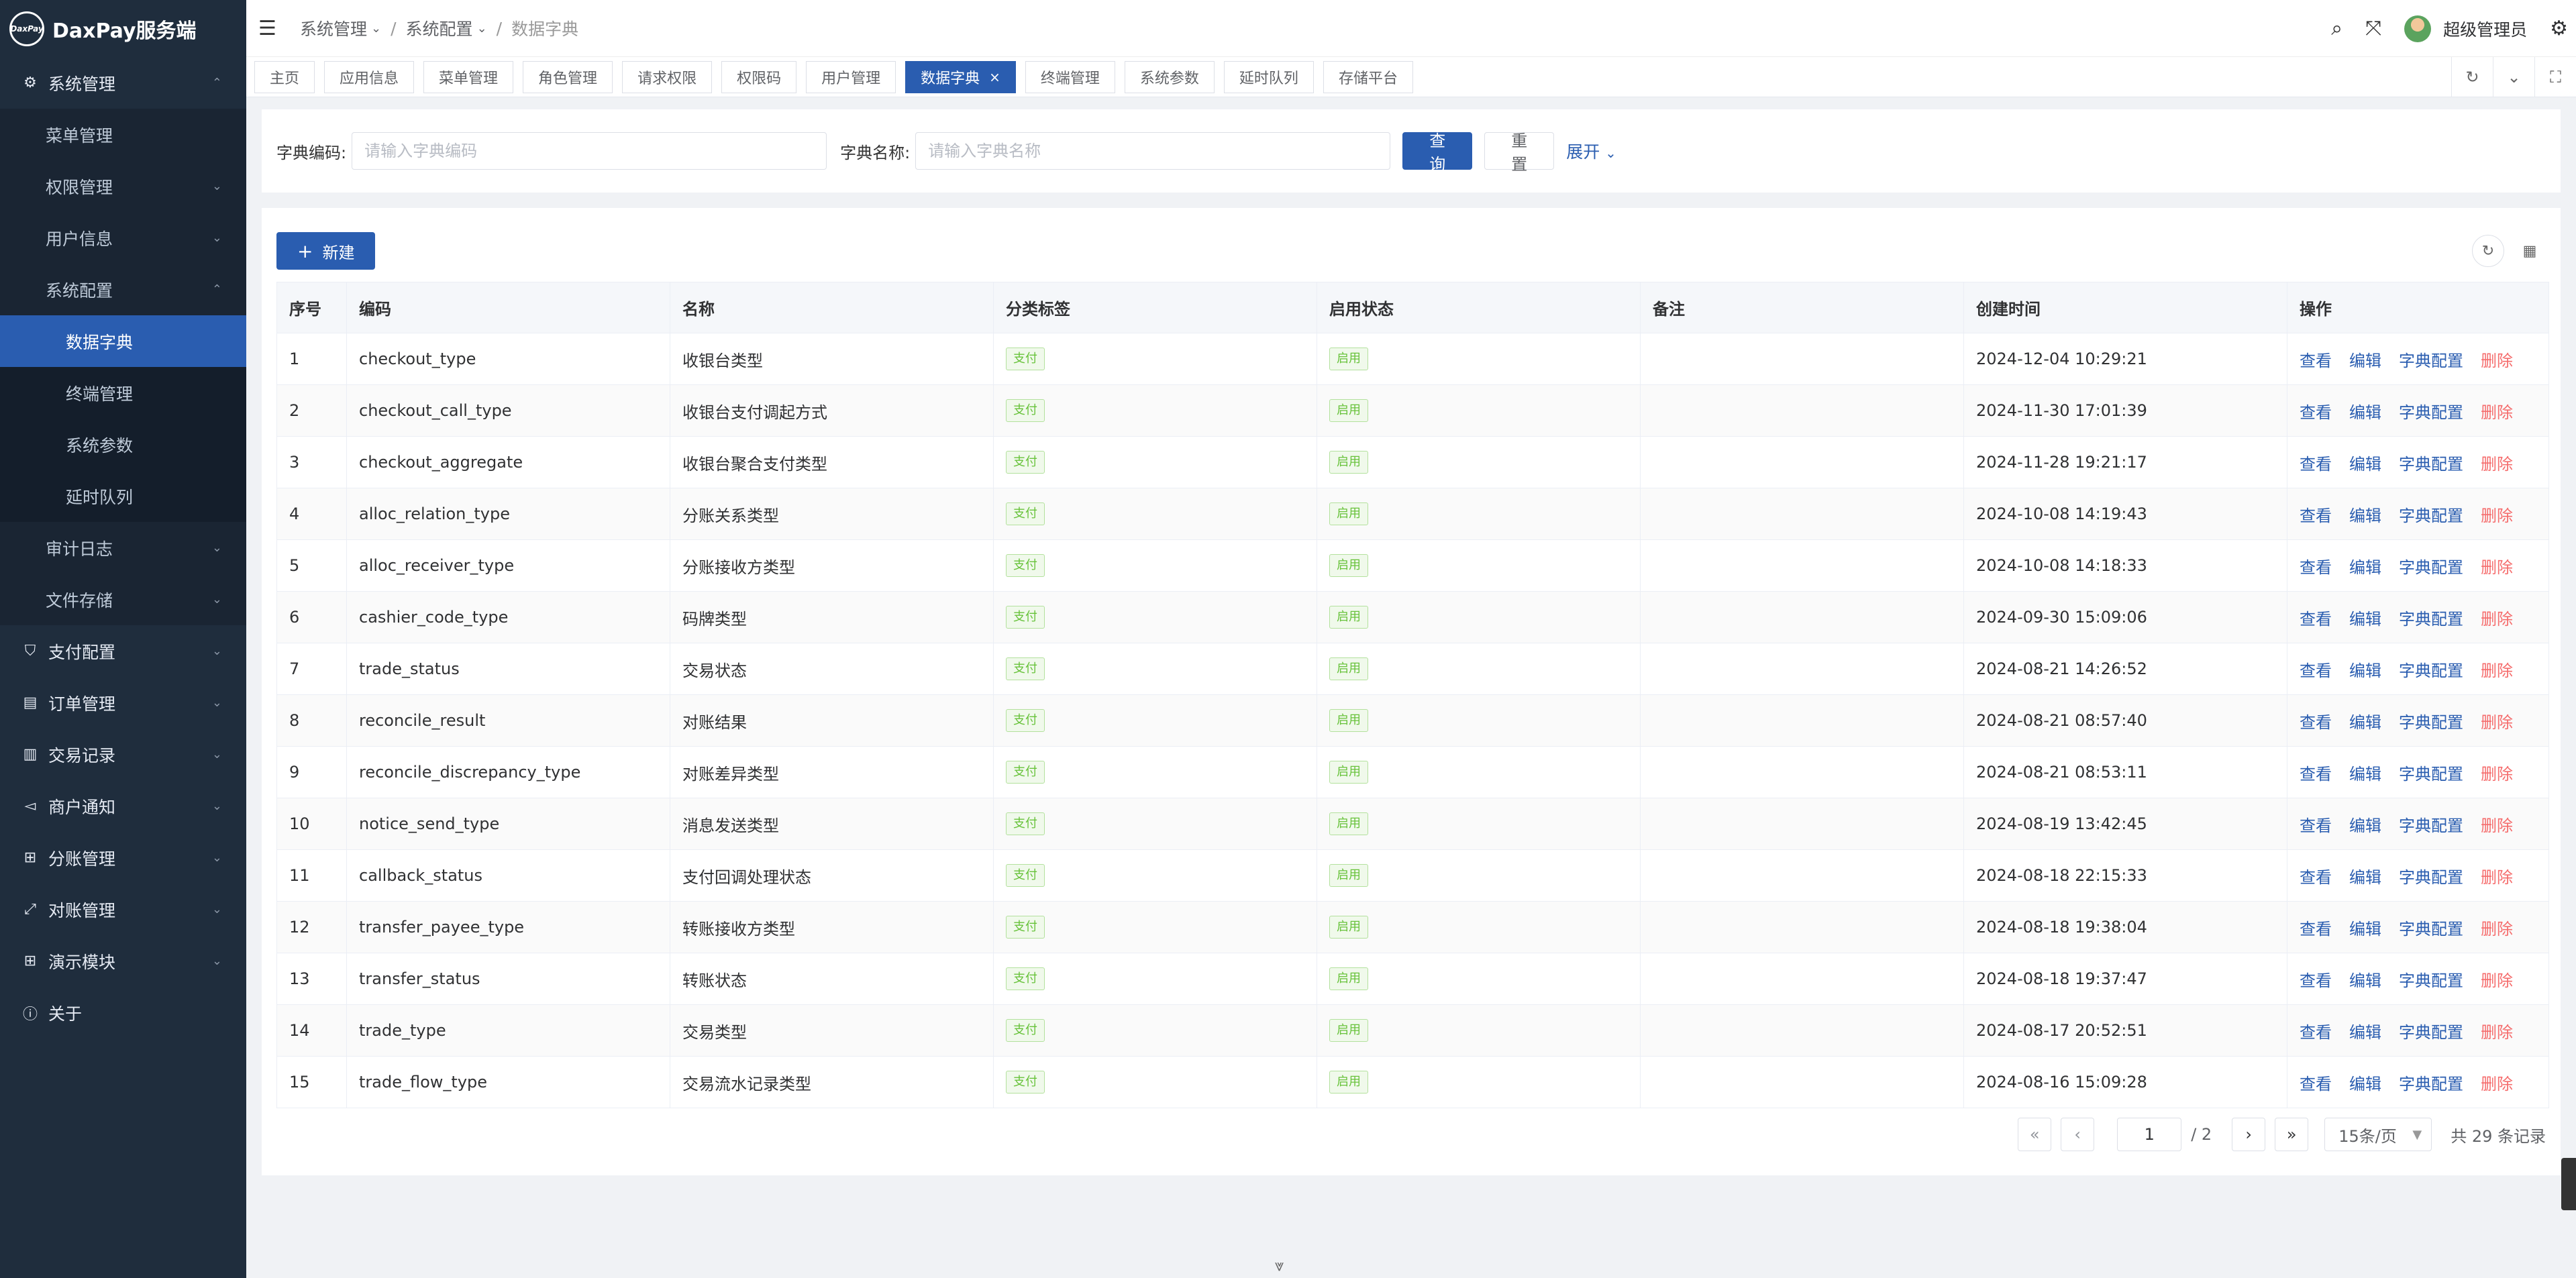 The image size is (2576, 1278). What do you see at coordinates (123, 341) in the screenshot?
I see `sidebar-item-5: 数据字典` at bounding box center [123, 341].